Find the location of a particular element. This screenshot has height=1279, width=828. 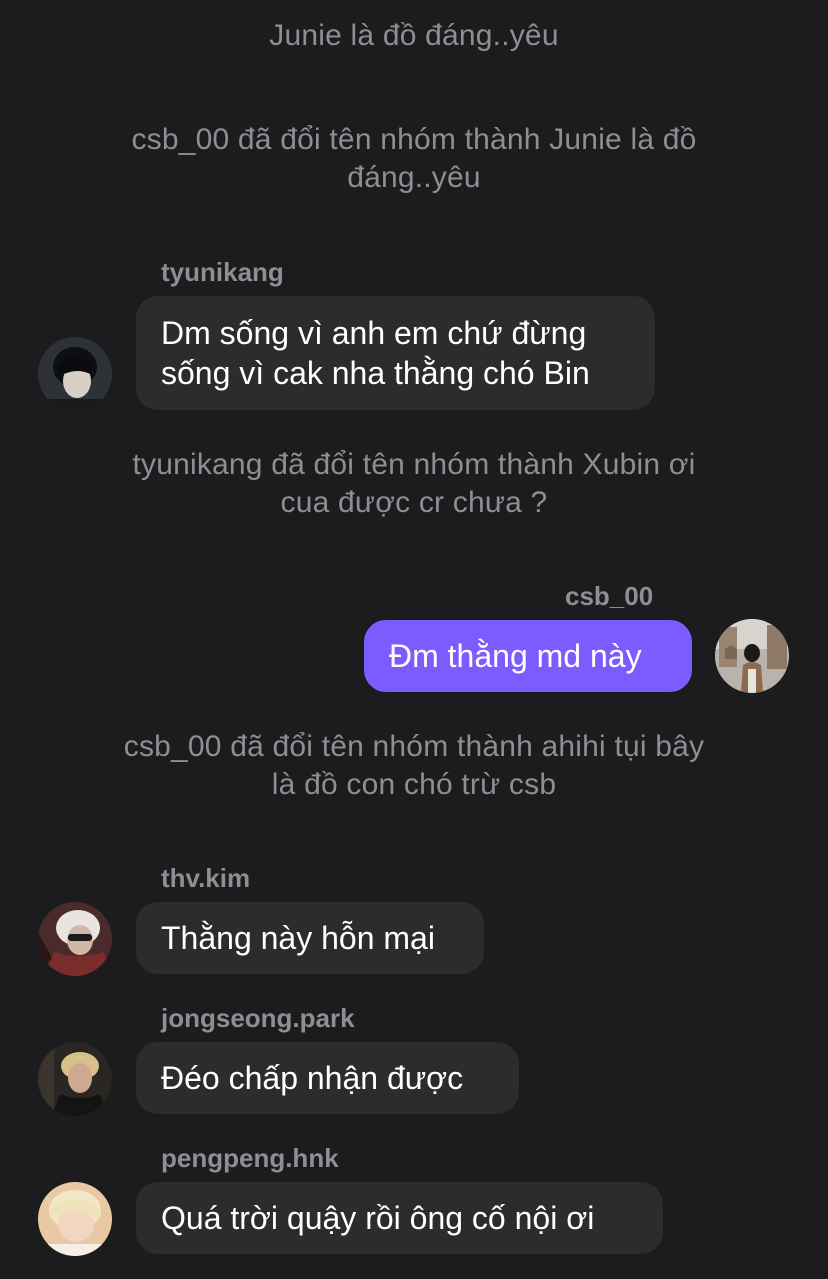

message-bubble: Đéo chấp nhận được is located at coordinates (327, 1078).